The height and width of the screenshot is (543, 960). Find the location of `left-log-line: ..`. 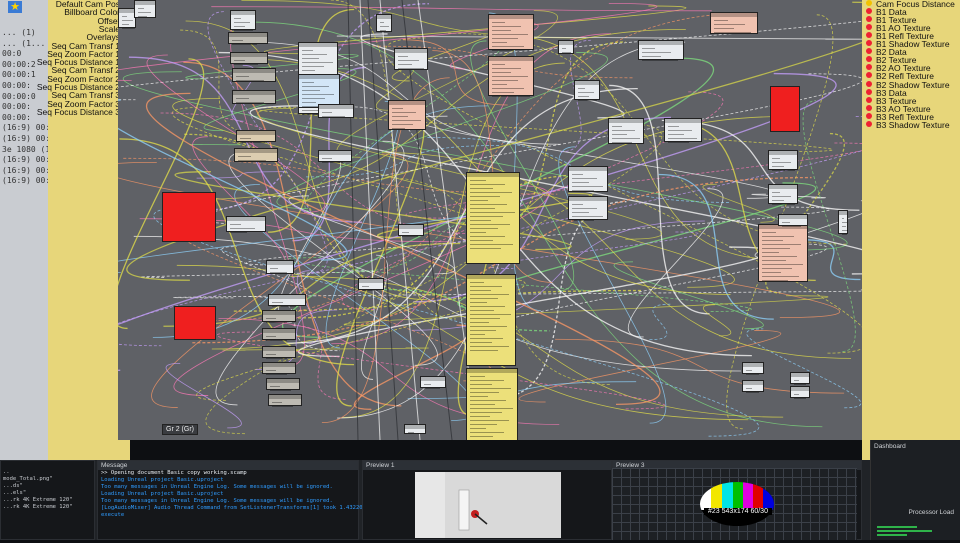

left-log-line: .. is located at coordinates (47, 472).